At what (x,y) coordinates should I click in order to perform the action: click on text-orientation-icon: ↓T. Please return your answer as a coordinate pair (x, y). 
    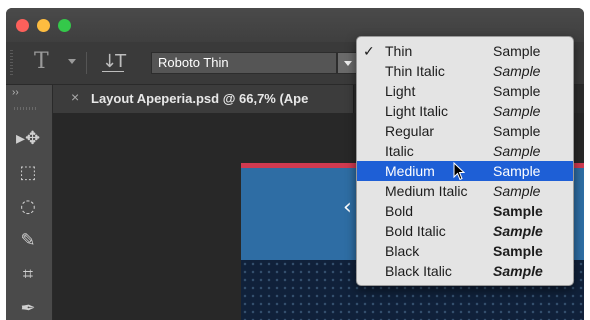
    Looking at the image, I should click on (114, 61).